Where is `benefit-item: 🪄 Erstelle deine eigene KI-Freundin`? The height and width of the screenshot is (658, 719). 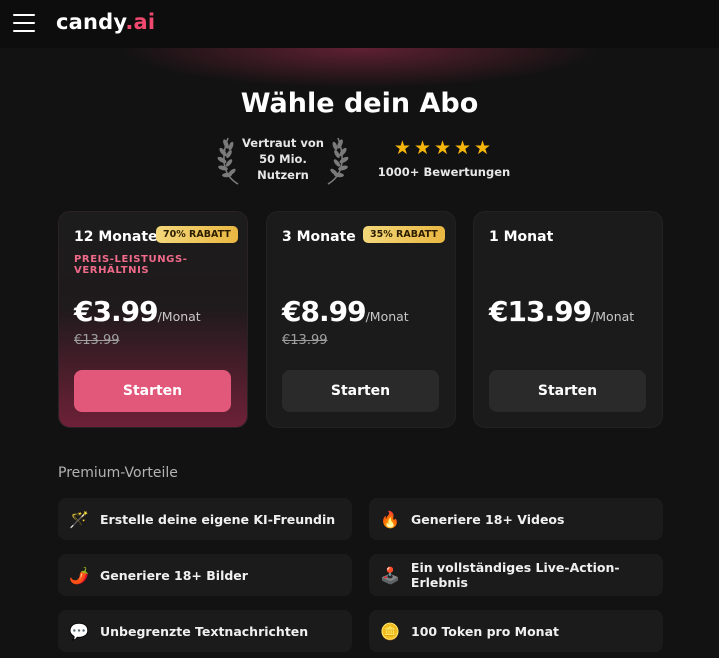
benefit-item: 🪄 Erstelle deine eigene KI-Freundin is located at coordinates (205, 519).